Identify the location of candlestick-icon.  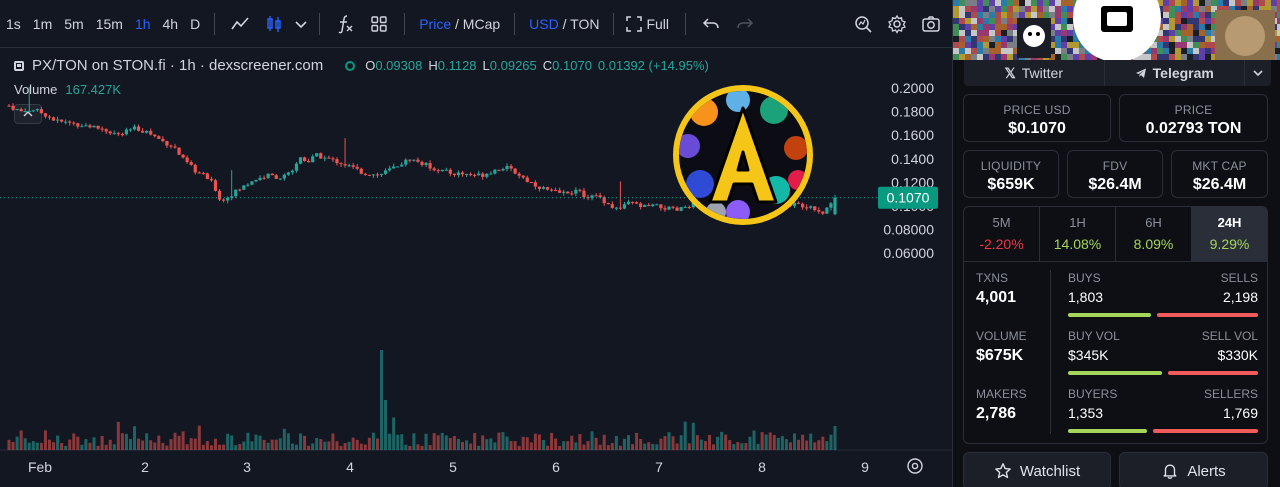
(274, 24).